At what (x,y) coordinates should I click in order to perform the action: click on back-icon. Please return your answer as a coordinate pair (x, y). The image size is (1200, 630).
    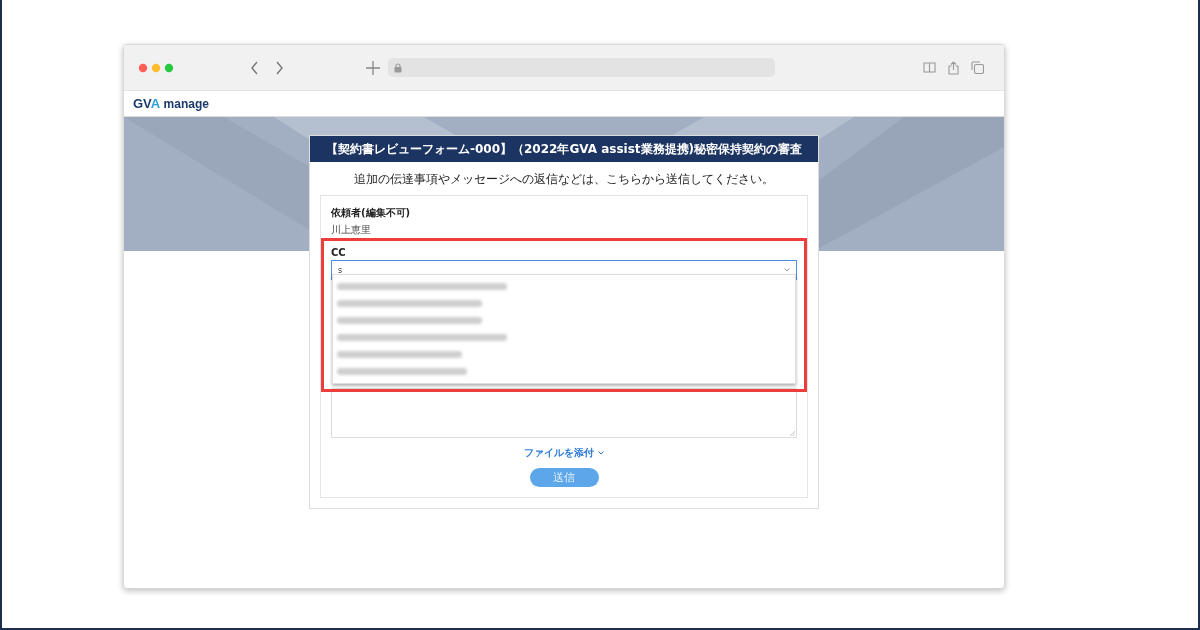
    Looking at the image, I should click on (255, 67).